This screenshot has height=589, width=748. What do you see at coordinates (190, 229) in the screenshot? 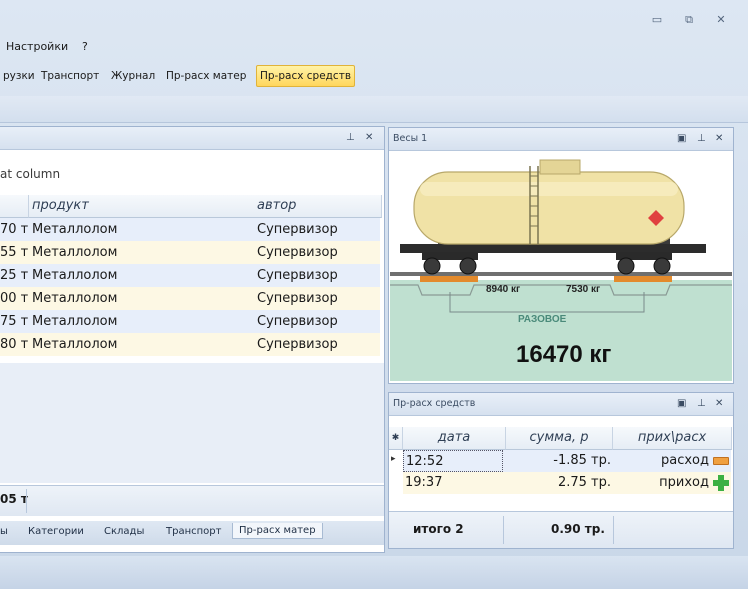
I see `table-row: 70 т Металлолом Супервизор` at bounding box center [190, 229].